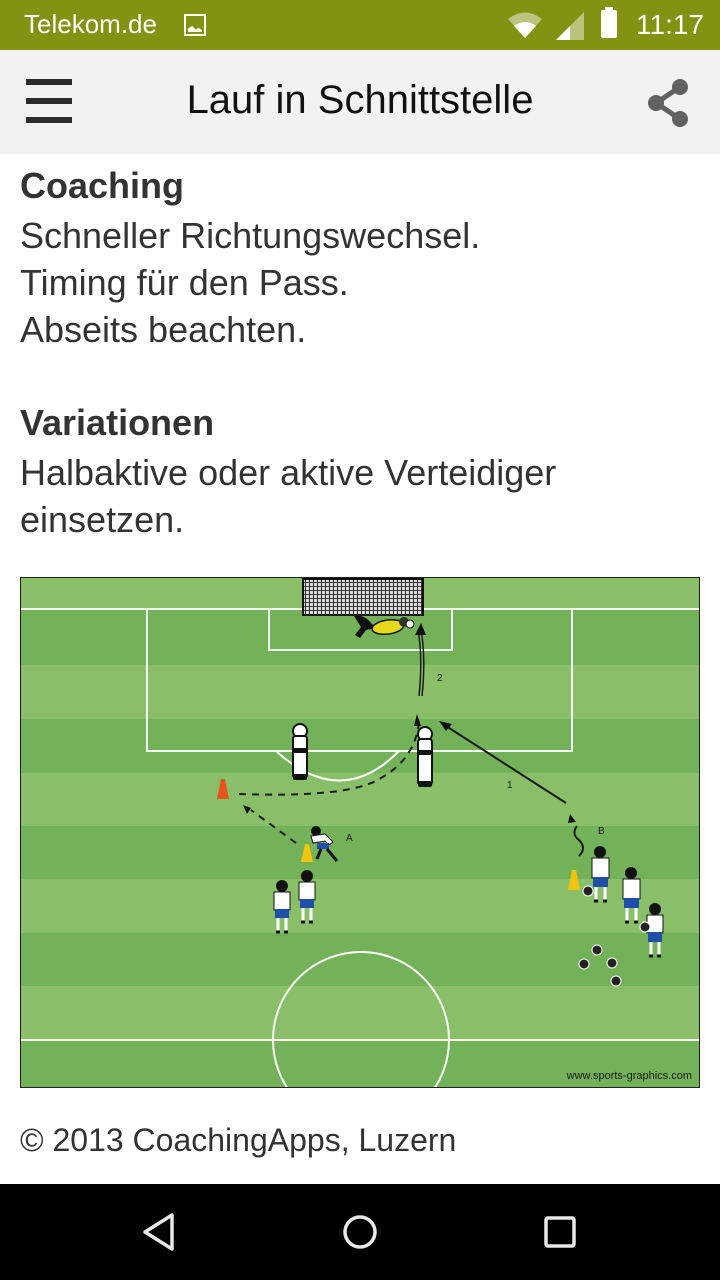 The height and width of the screenshot is (1280, 720). I want to click on carrier-name: Telekom.de, so click(90, 24).